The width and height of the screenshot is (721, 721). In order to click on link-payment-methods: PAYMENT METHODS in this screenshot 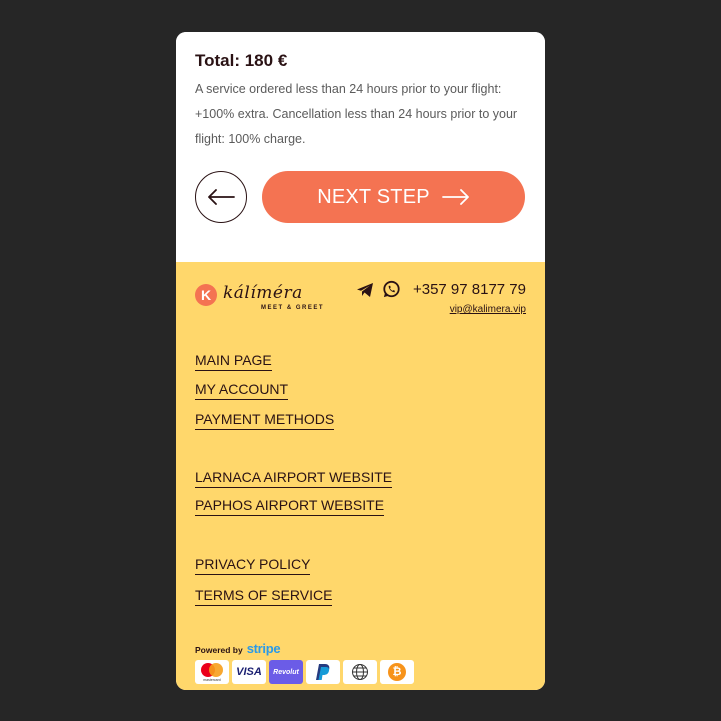, I will do `click(265, 420)`.